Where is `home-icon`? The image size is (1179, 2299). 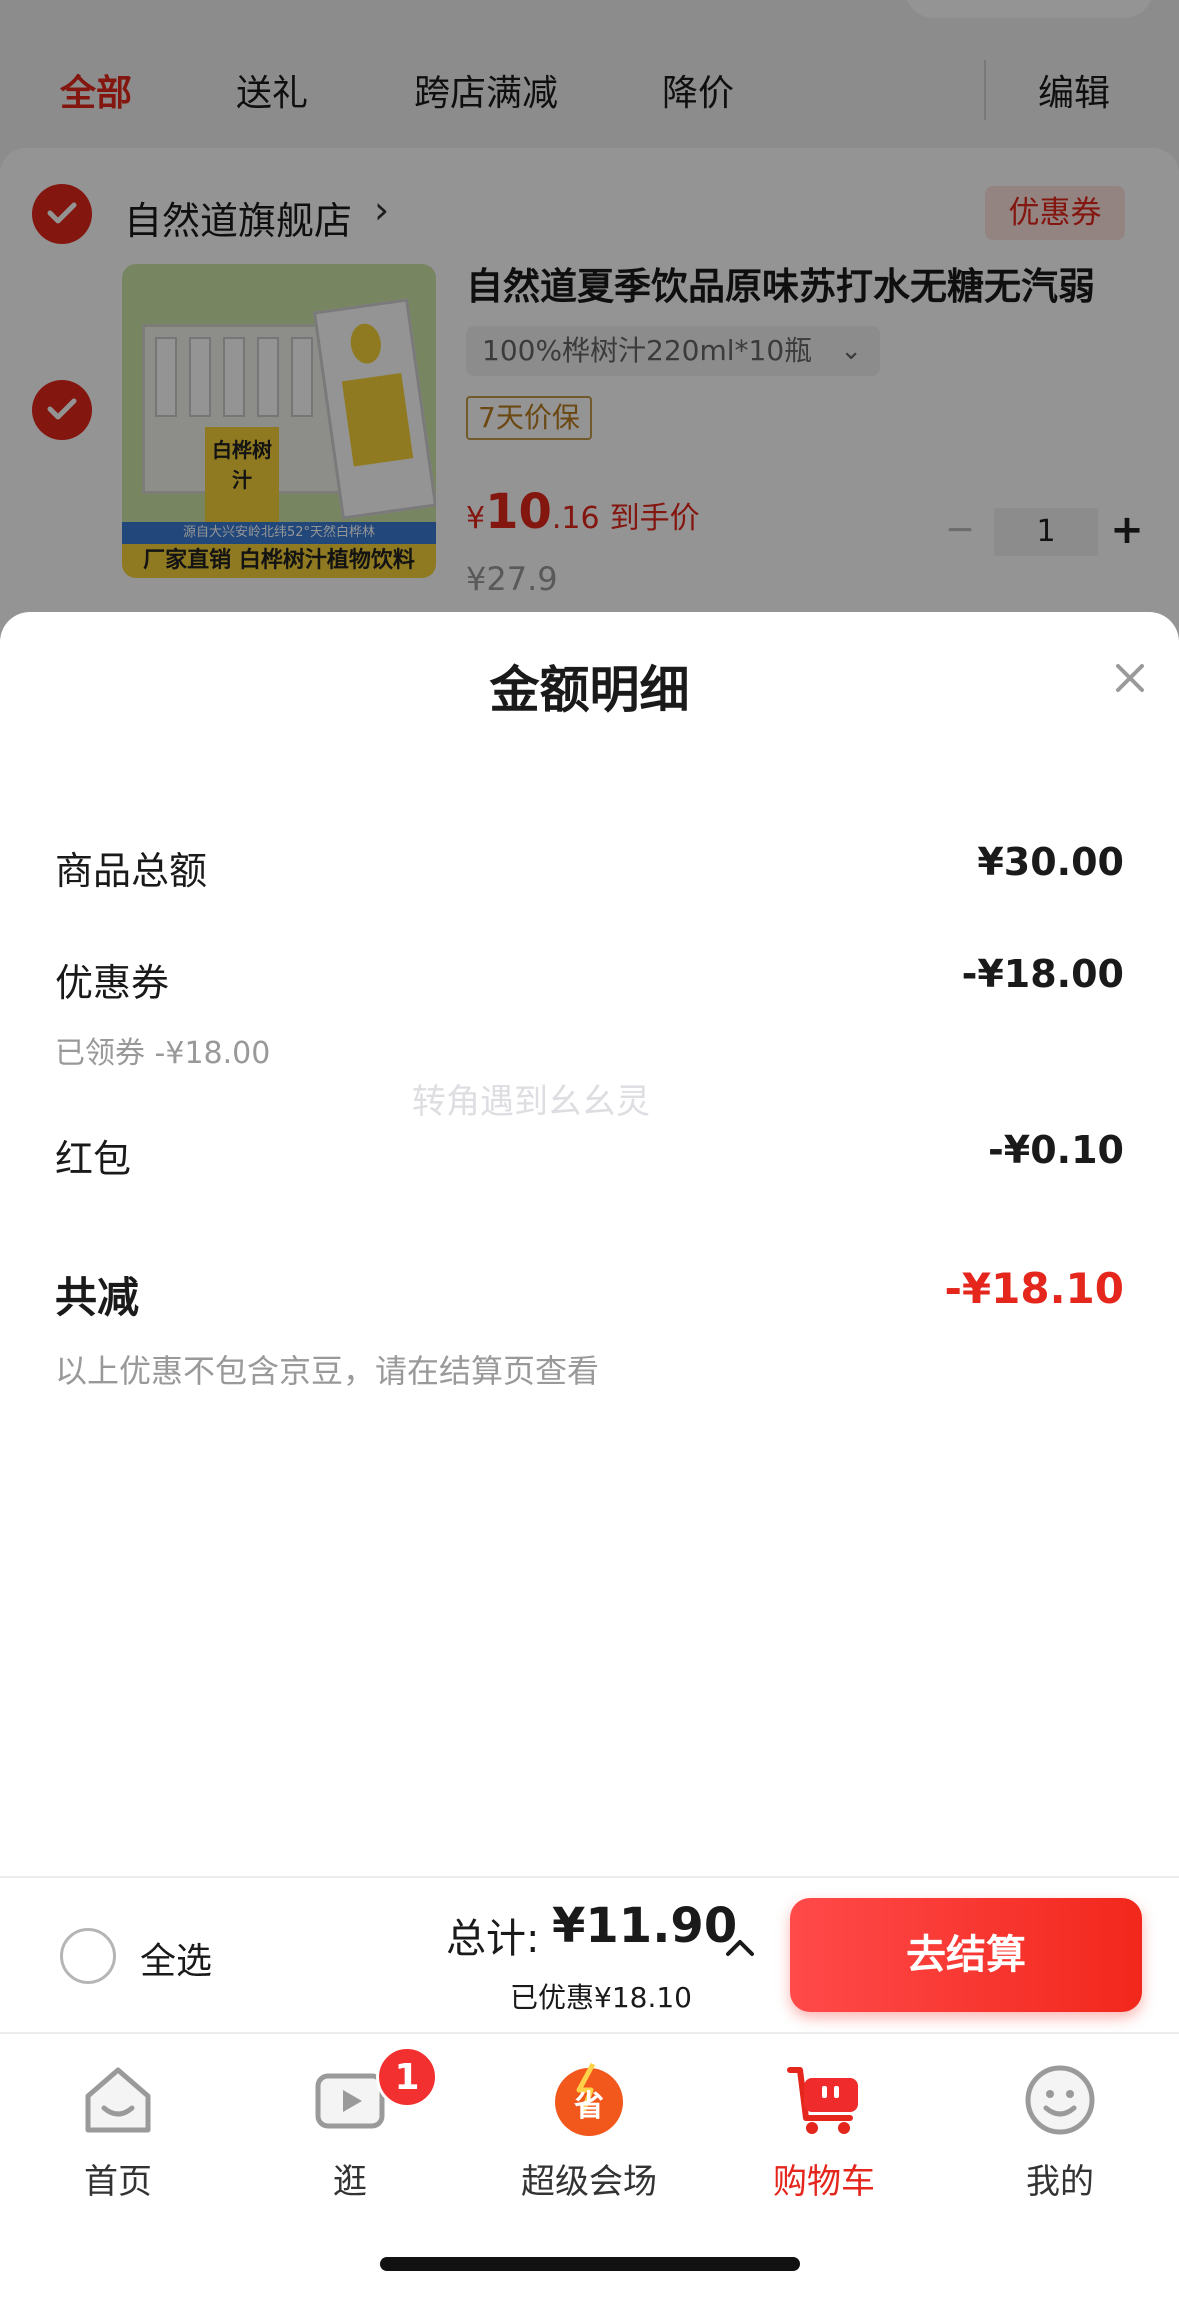
home-icon is located at coordinates (118, 2100).